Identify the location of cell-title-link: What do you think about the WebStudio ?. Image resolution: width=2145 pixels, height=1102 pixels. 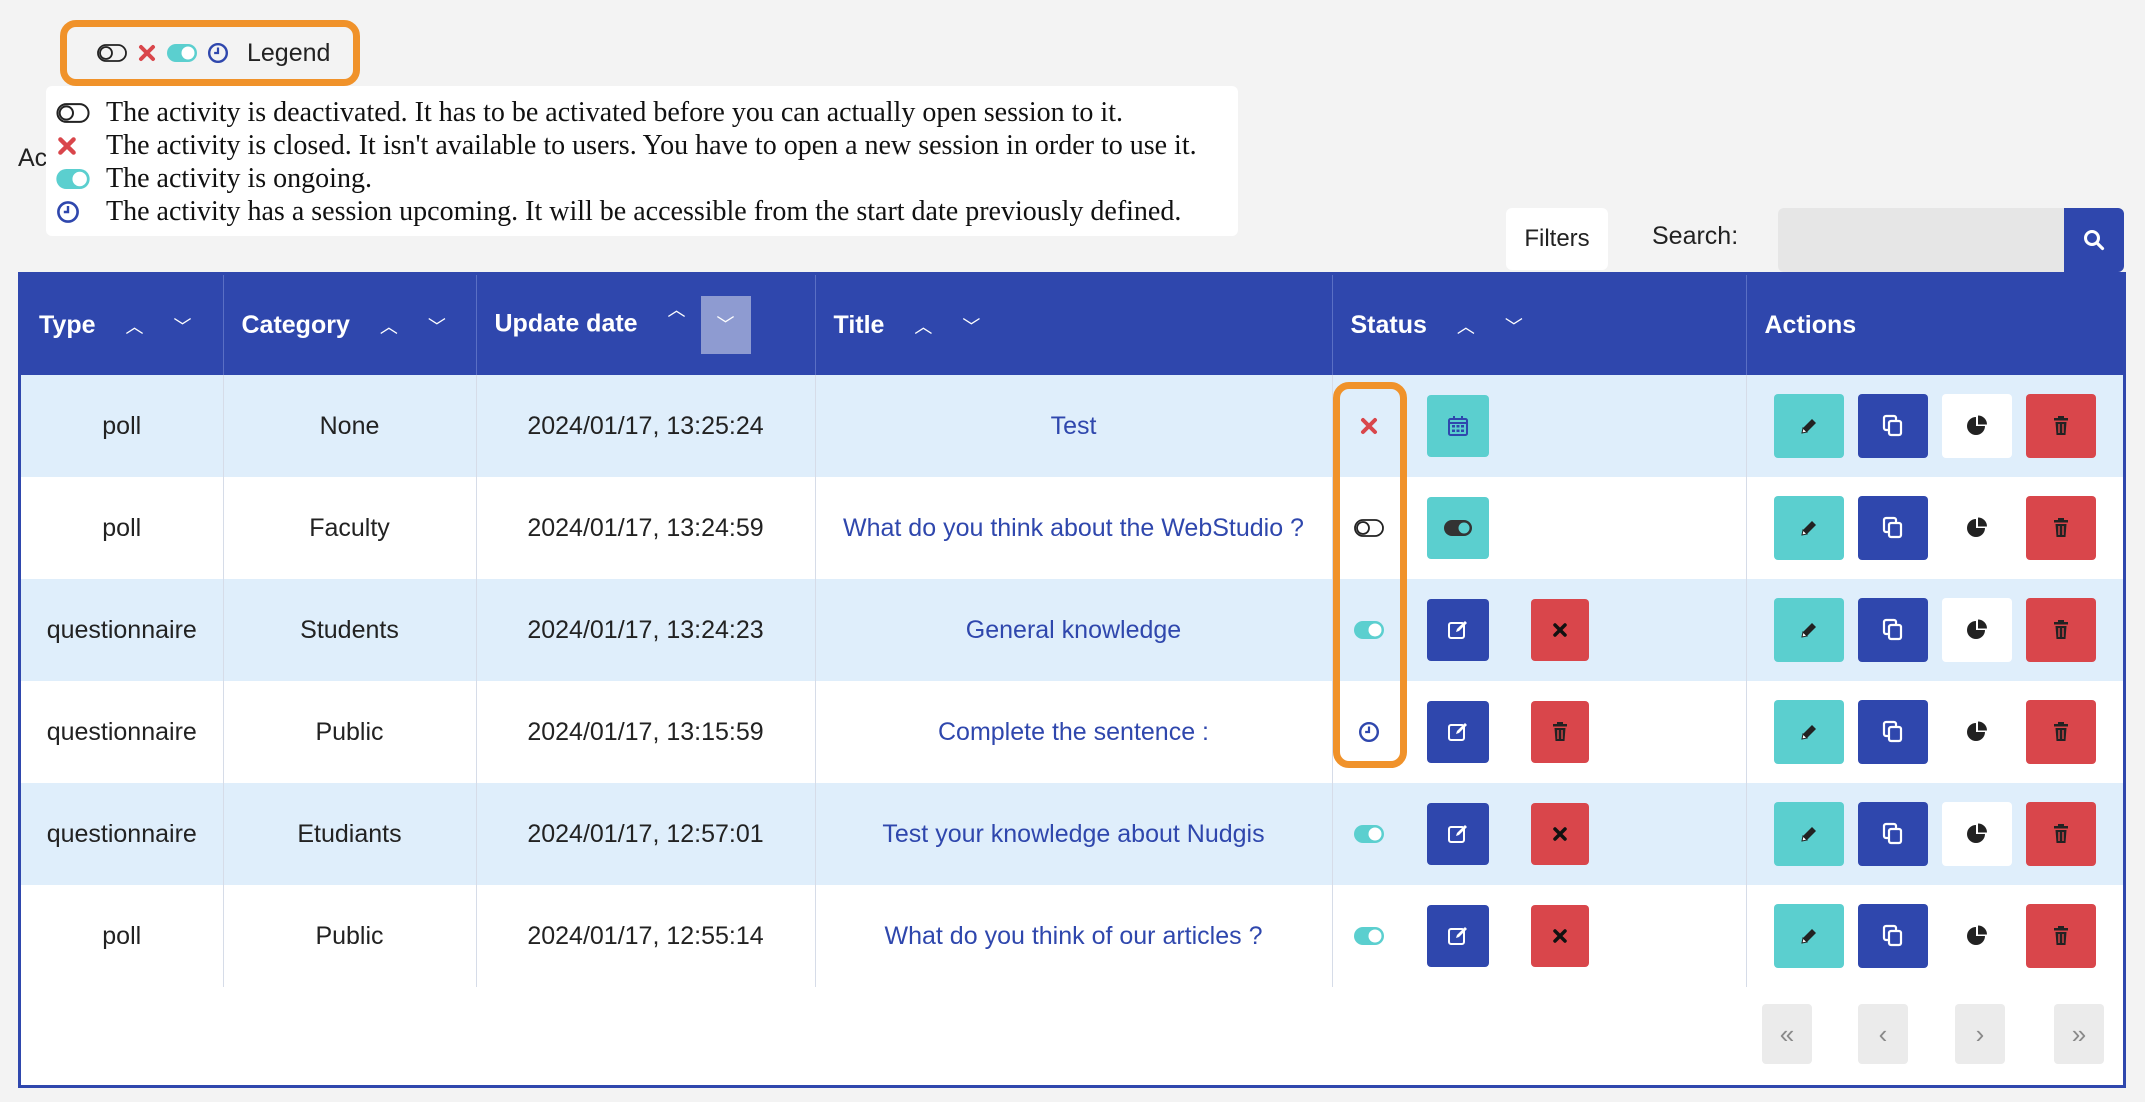
(1074, 528).